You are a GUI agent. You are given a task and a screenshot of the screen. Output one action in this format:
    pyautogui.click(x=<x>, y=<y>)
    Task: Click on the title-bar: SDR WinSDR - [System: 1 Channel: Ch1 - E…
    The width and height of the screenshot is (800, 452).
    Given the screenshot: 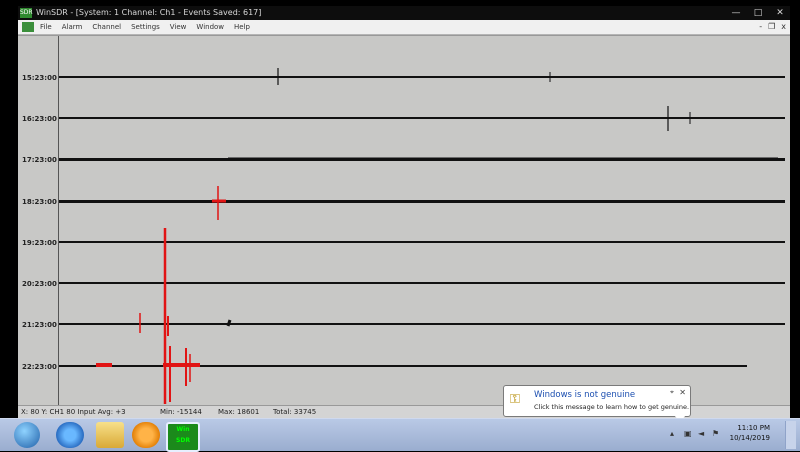 What is the action you would take?
    pyautogui.click(x=404, y=13)
    